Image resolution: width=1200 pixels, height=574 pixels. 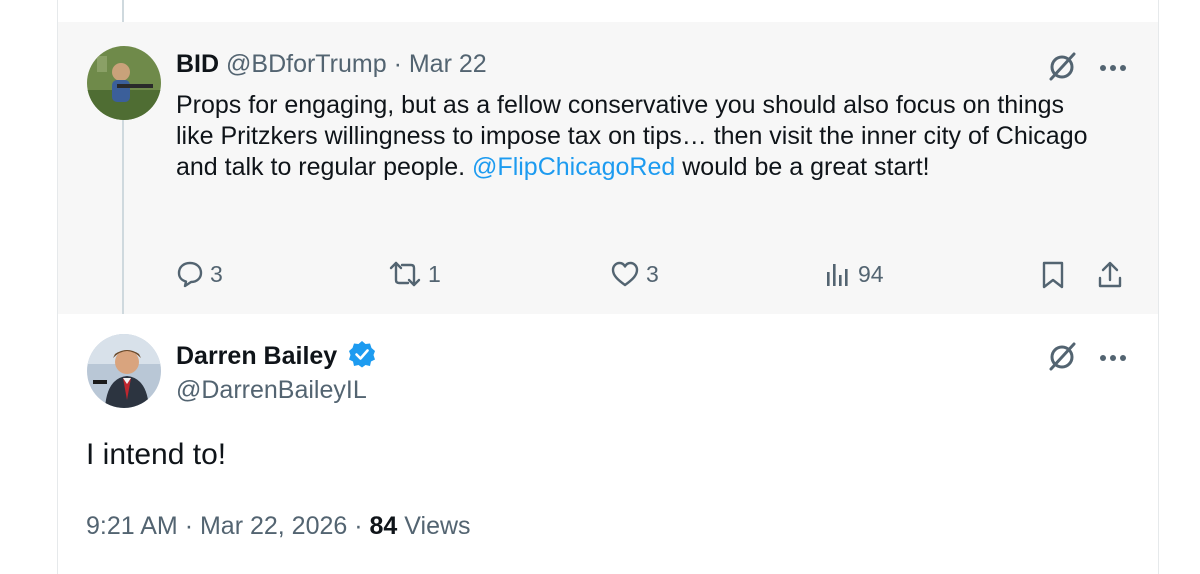 I want to click on verified-badge-icon, so click(x=362, y=357).